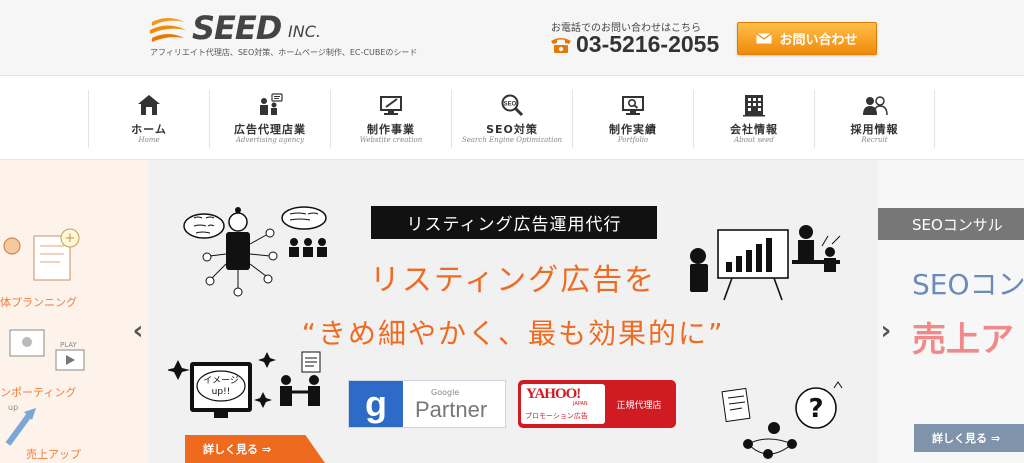  Describe the element at coordinates (754, 129) in the screenshot. I see `nav-label: 会社情報` at that location.